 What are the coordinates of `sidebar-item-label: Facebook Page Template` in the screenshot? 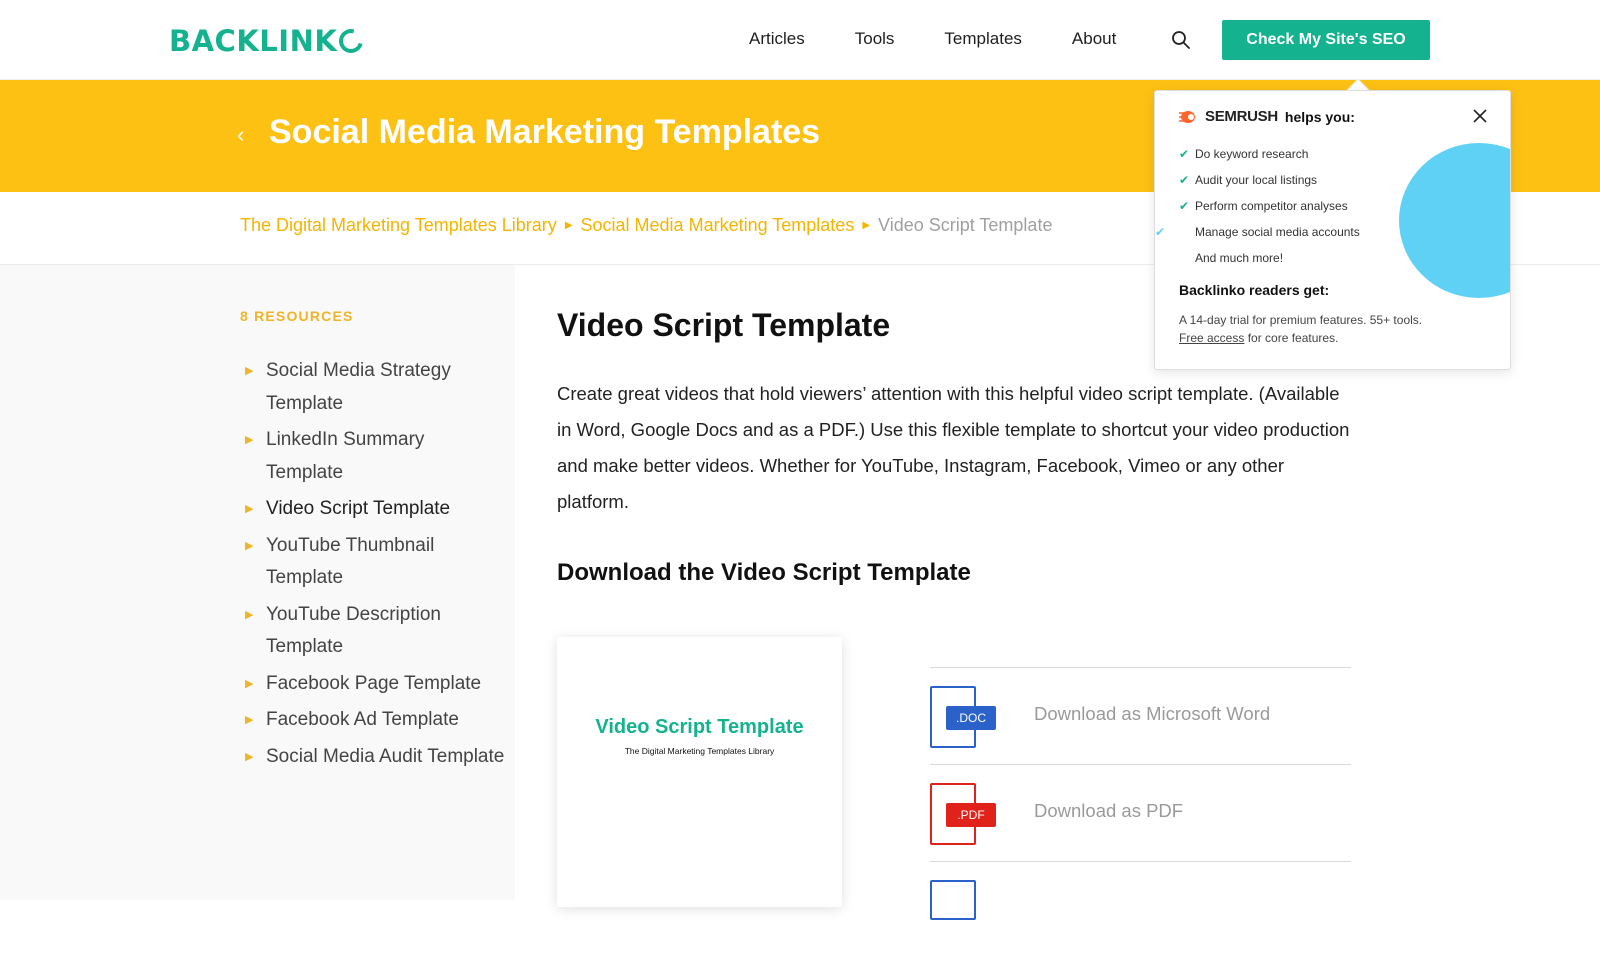 It's located at (374, 683).